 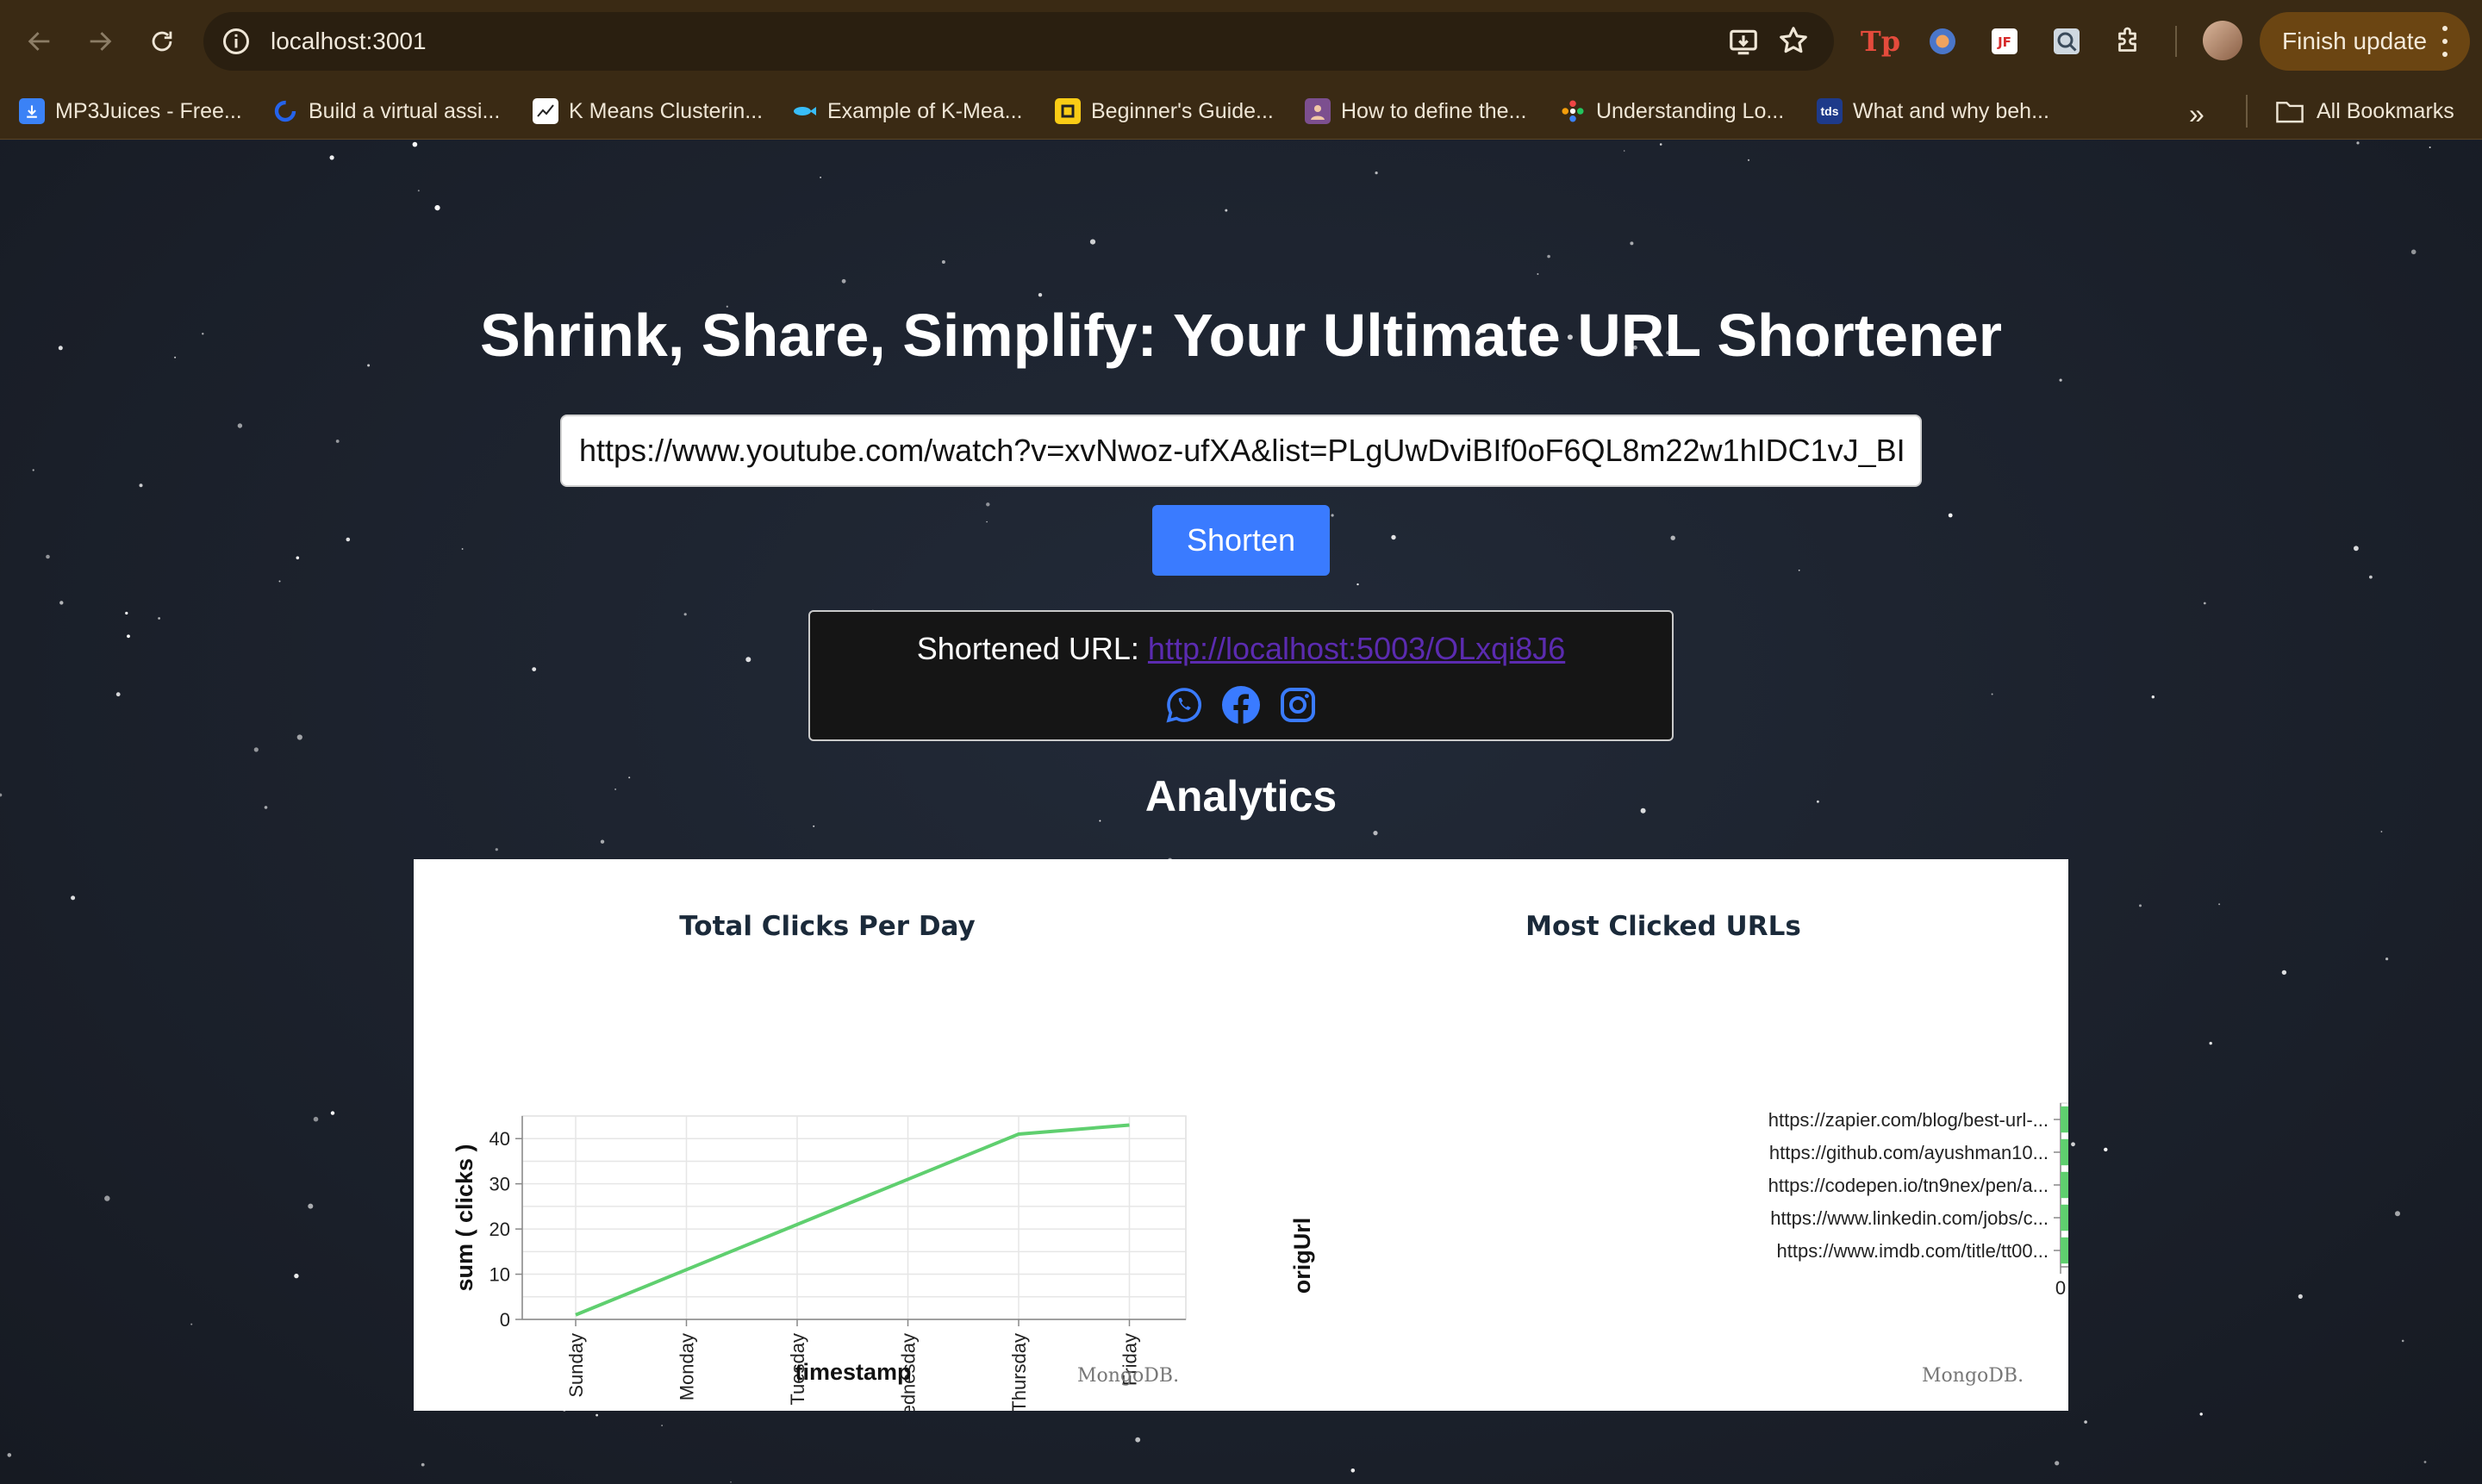 What do you see at coordinates (500, 1184) in the screenshot?
I see `y-tick-label: 30` at bounding box center [500, 1184].